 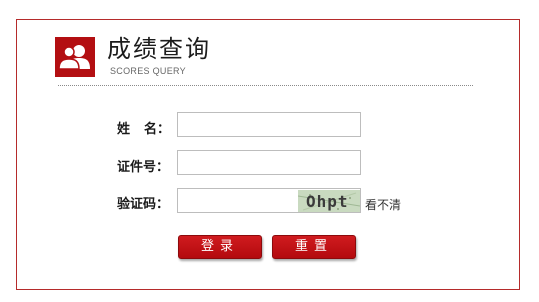 What do you see at coordinates (265, 85) in the screenshot?
I see `header-divider` at bounding box center [265, 85].